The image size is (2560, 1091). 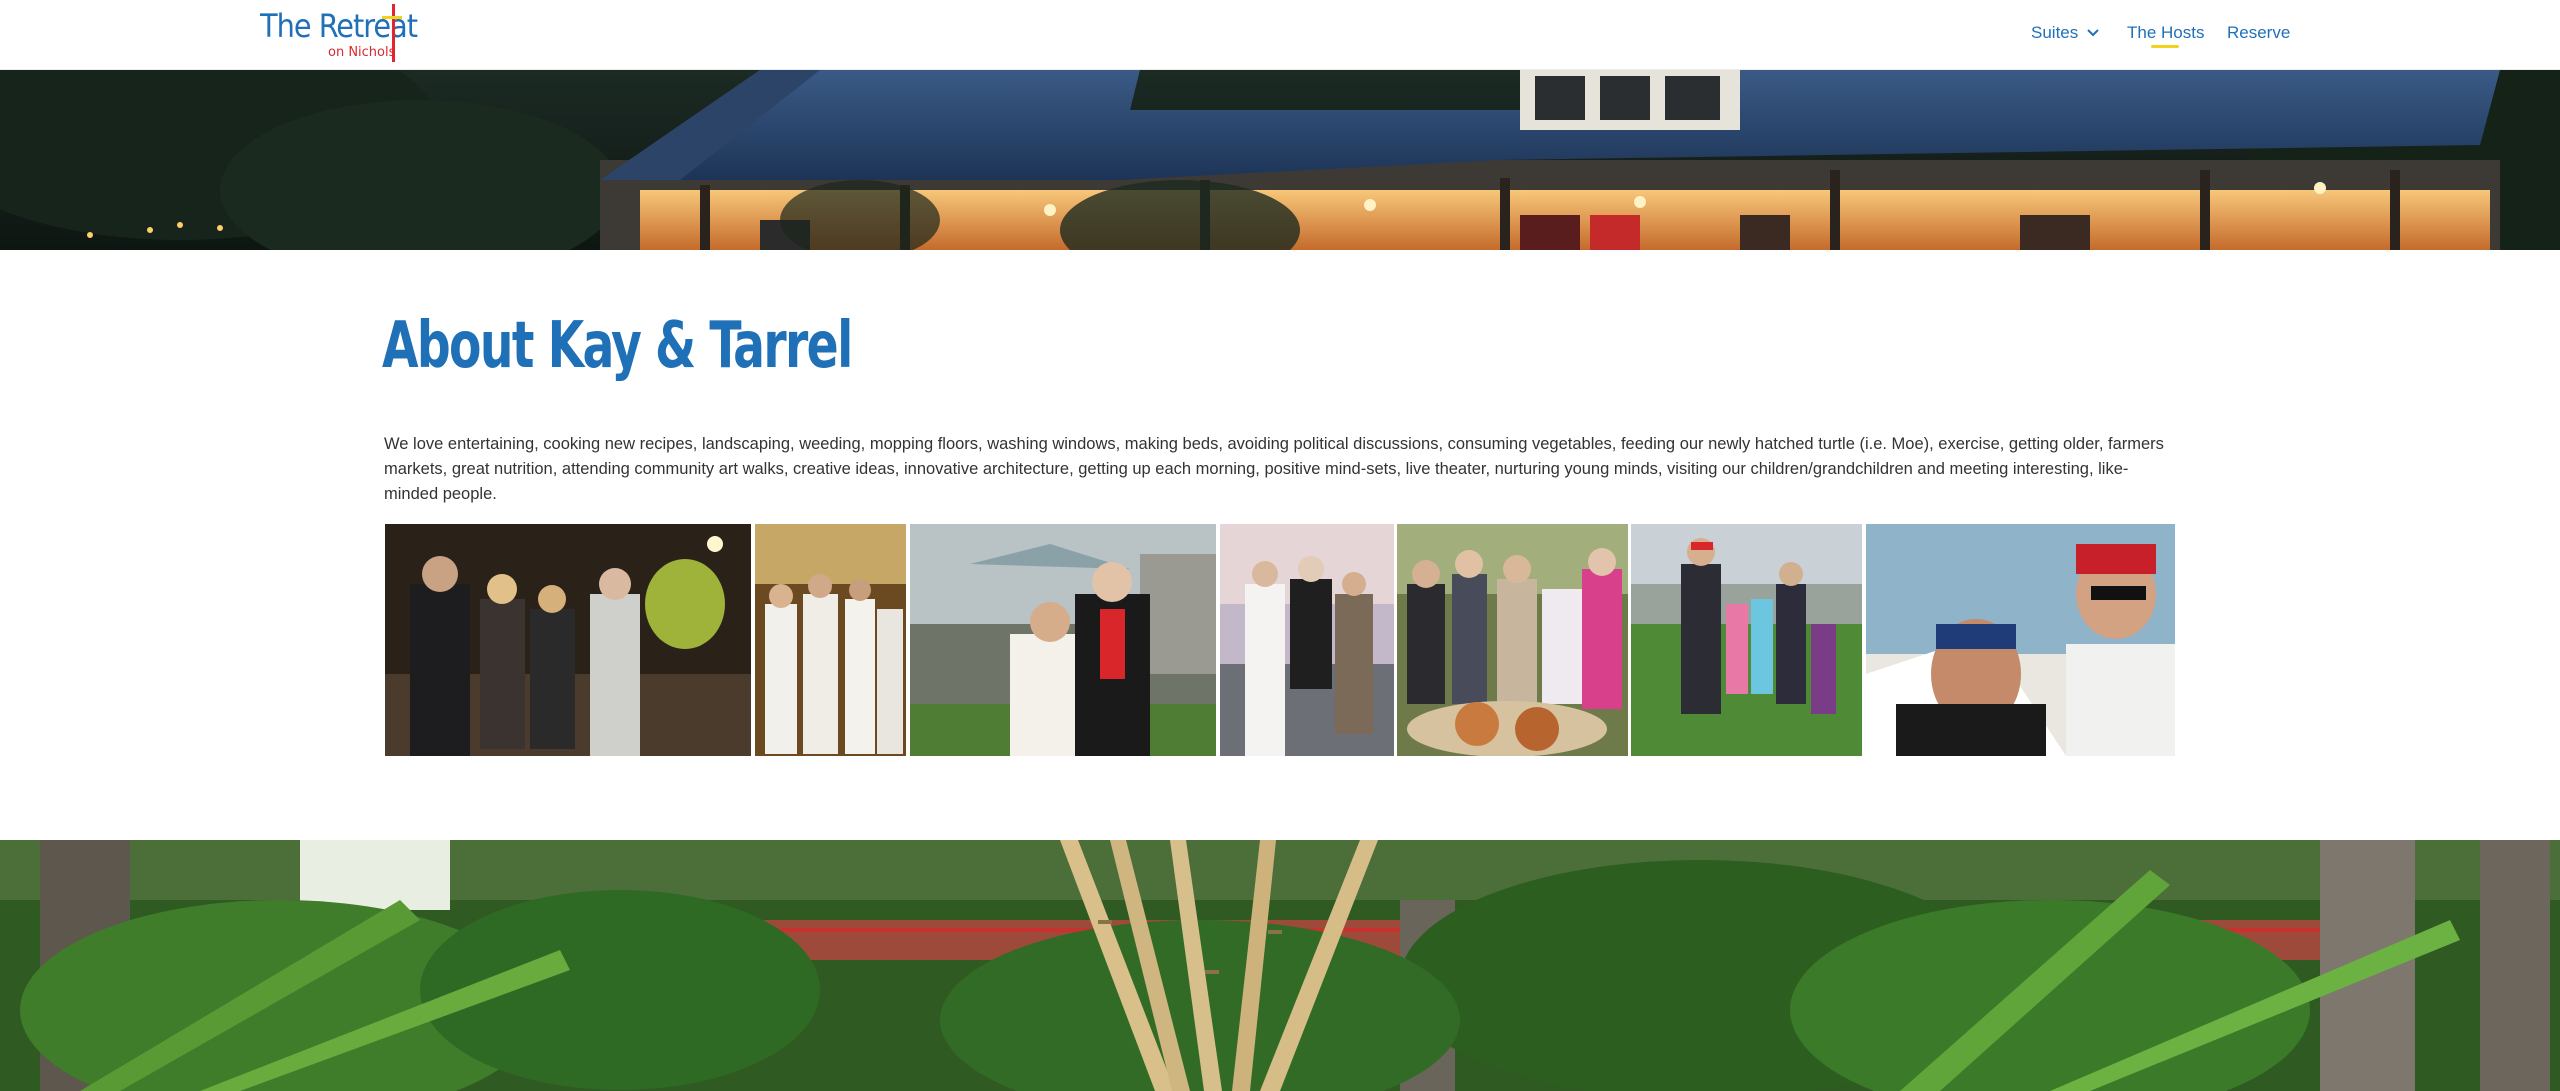 I want to click on nav-hosts-link: The Hosts, so click(x=2165, y=33).